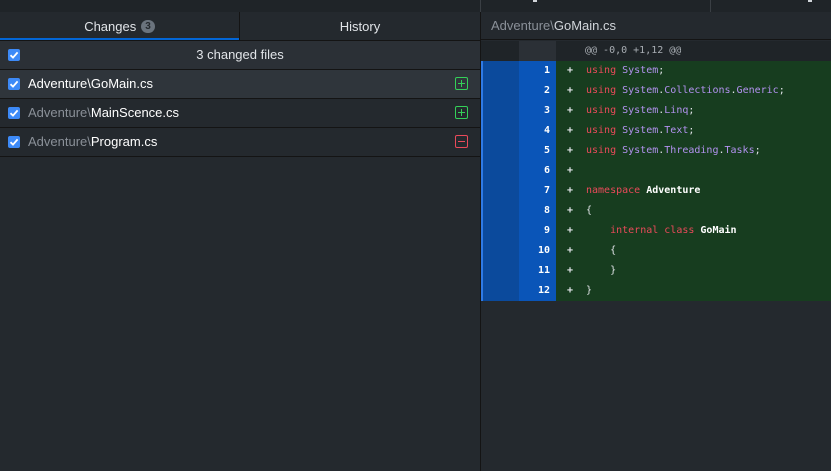  Describe the element at coordinates (676, 130) in the screenshot. I see `code-token: Text` at that location.